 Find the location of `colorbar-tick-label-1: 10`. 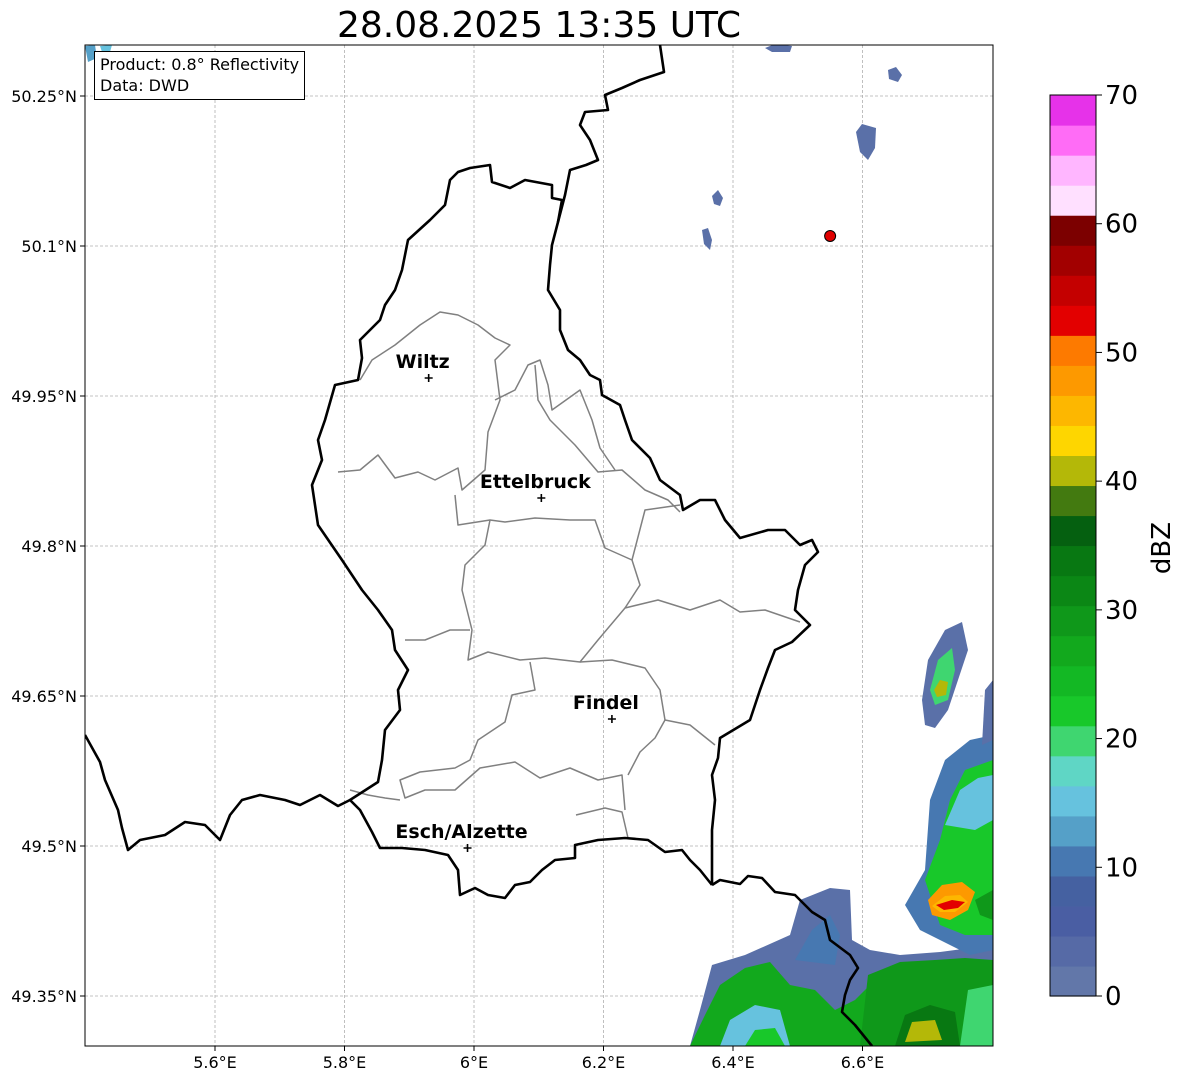

colorbar-tick-label-1: 10 is located at coordinates (1121, 868).